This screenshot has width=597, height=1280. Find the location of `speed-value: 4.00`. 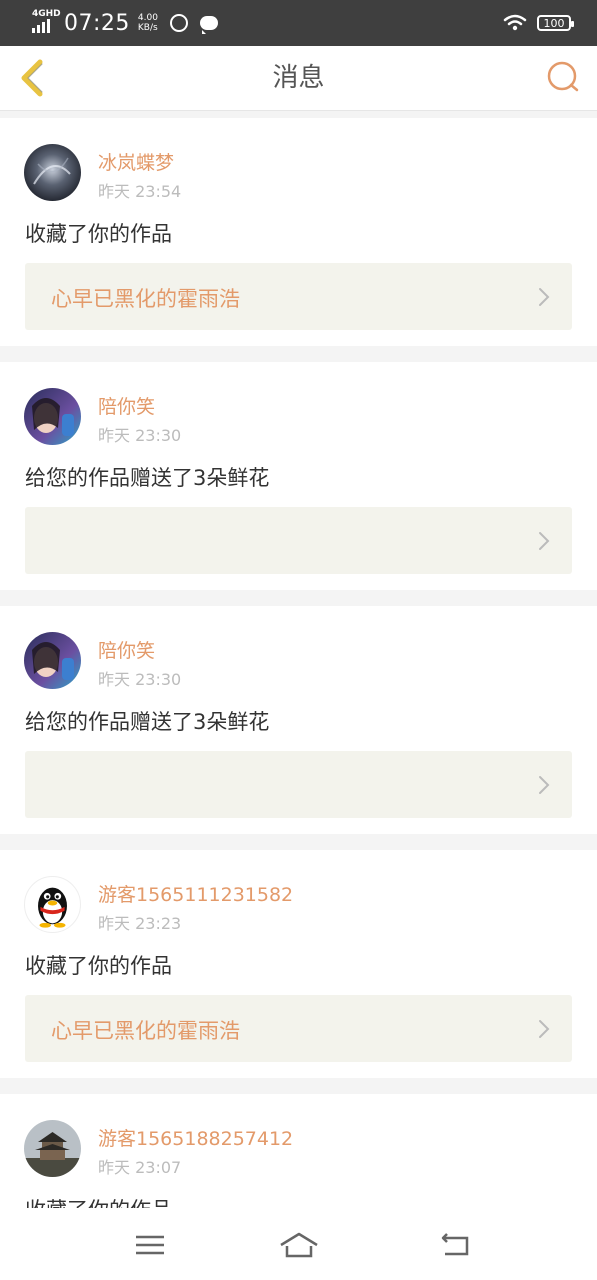

speed-value: 4.00 is located at coordinates (147, 18).